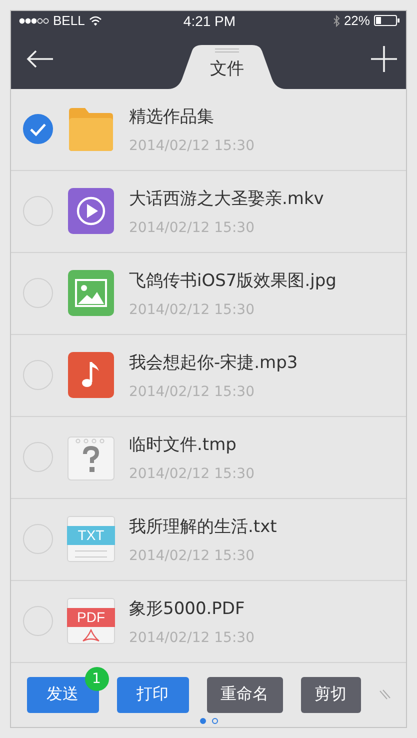 This screenshot has width=417, height=738. What do you see at coordinates (384, 58) in the screenshot?
I see `add-icon` at bounding box center [384, 58].